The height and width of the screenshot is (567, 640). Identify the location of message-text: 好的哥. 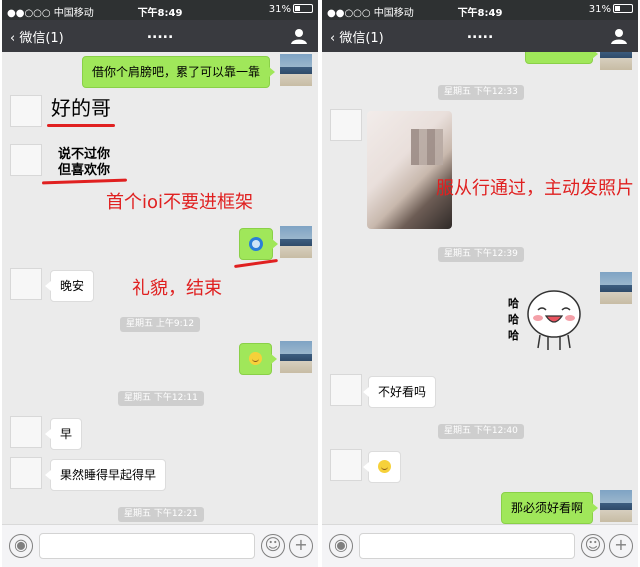
(81, 108).